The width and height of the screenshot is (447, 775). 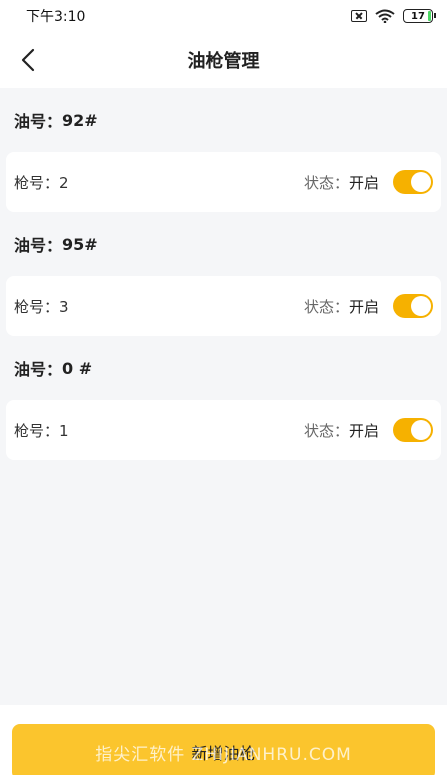 I want to click on fuel-group-header: 油号： 0 #, so click(x=223, y=368).